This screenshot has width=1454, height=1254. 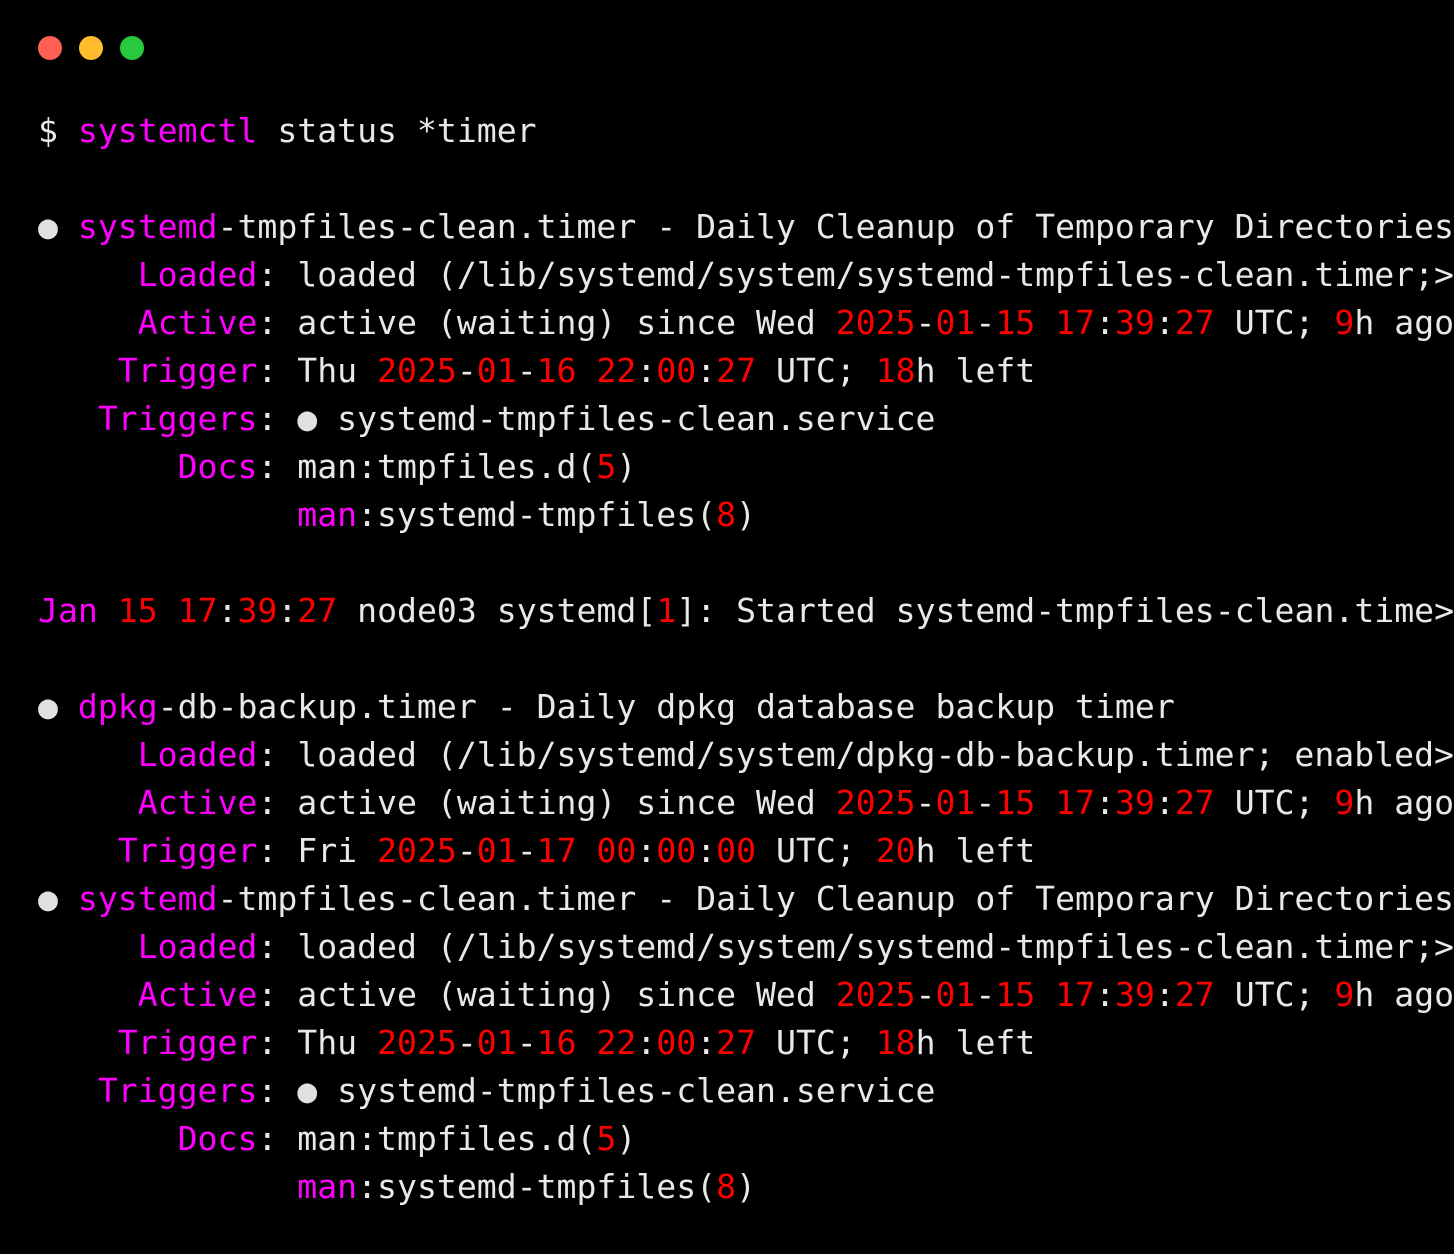 What do you see at coordinates (606, 1138) in the screenshot?
I see `terminal-token: 5` at bounding box center [606, 1138].